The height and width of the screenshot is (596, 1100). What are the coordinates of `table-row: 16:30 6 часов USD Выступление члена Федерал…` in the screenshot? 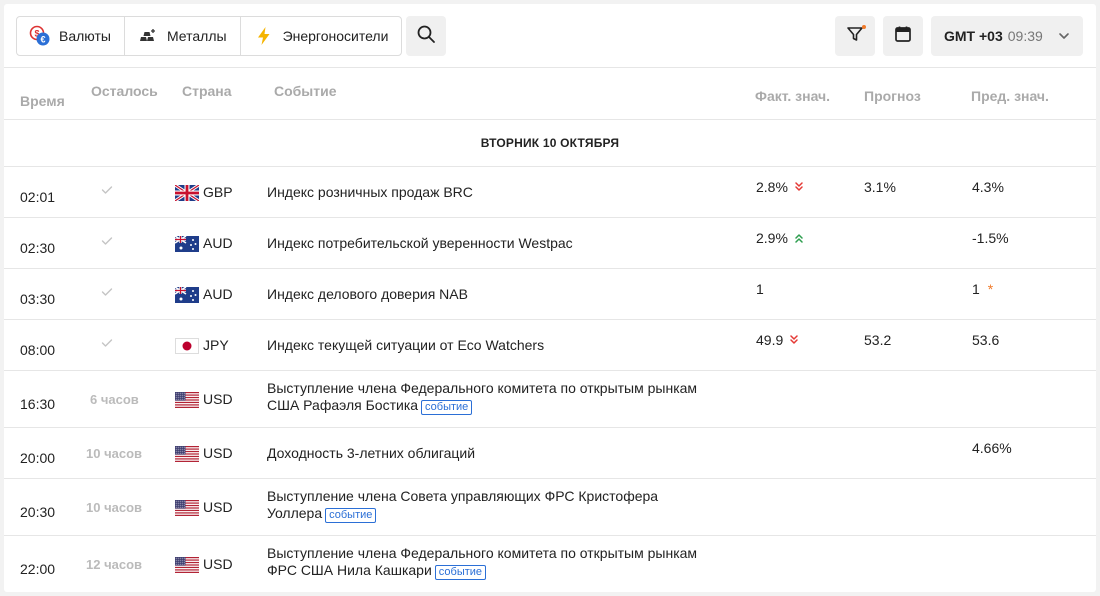 It's located at (550, 399).